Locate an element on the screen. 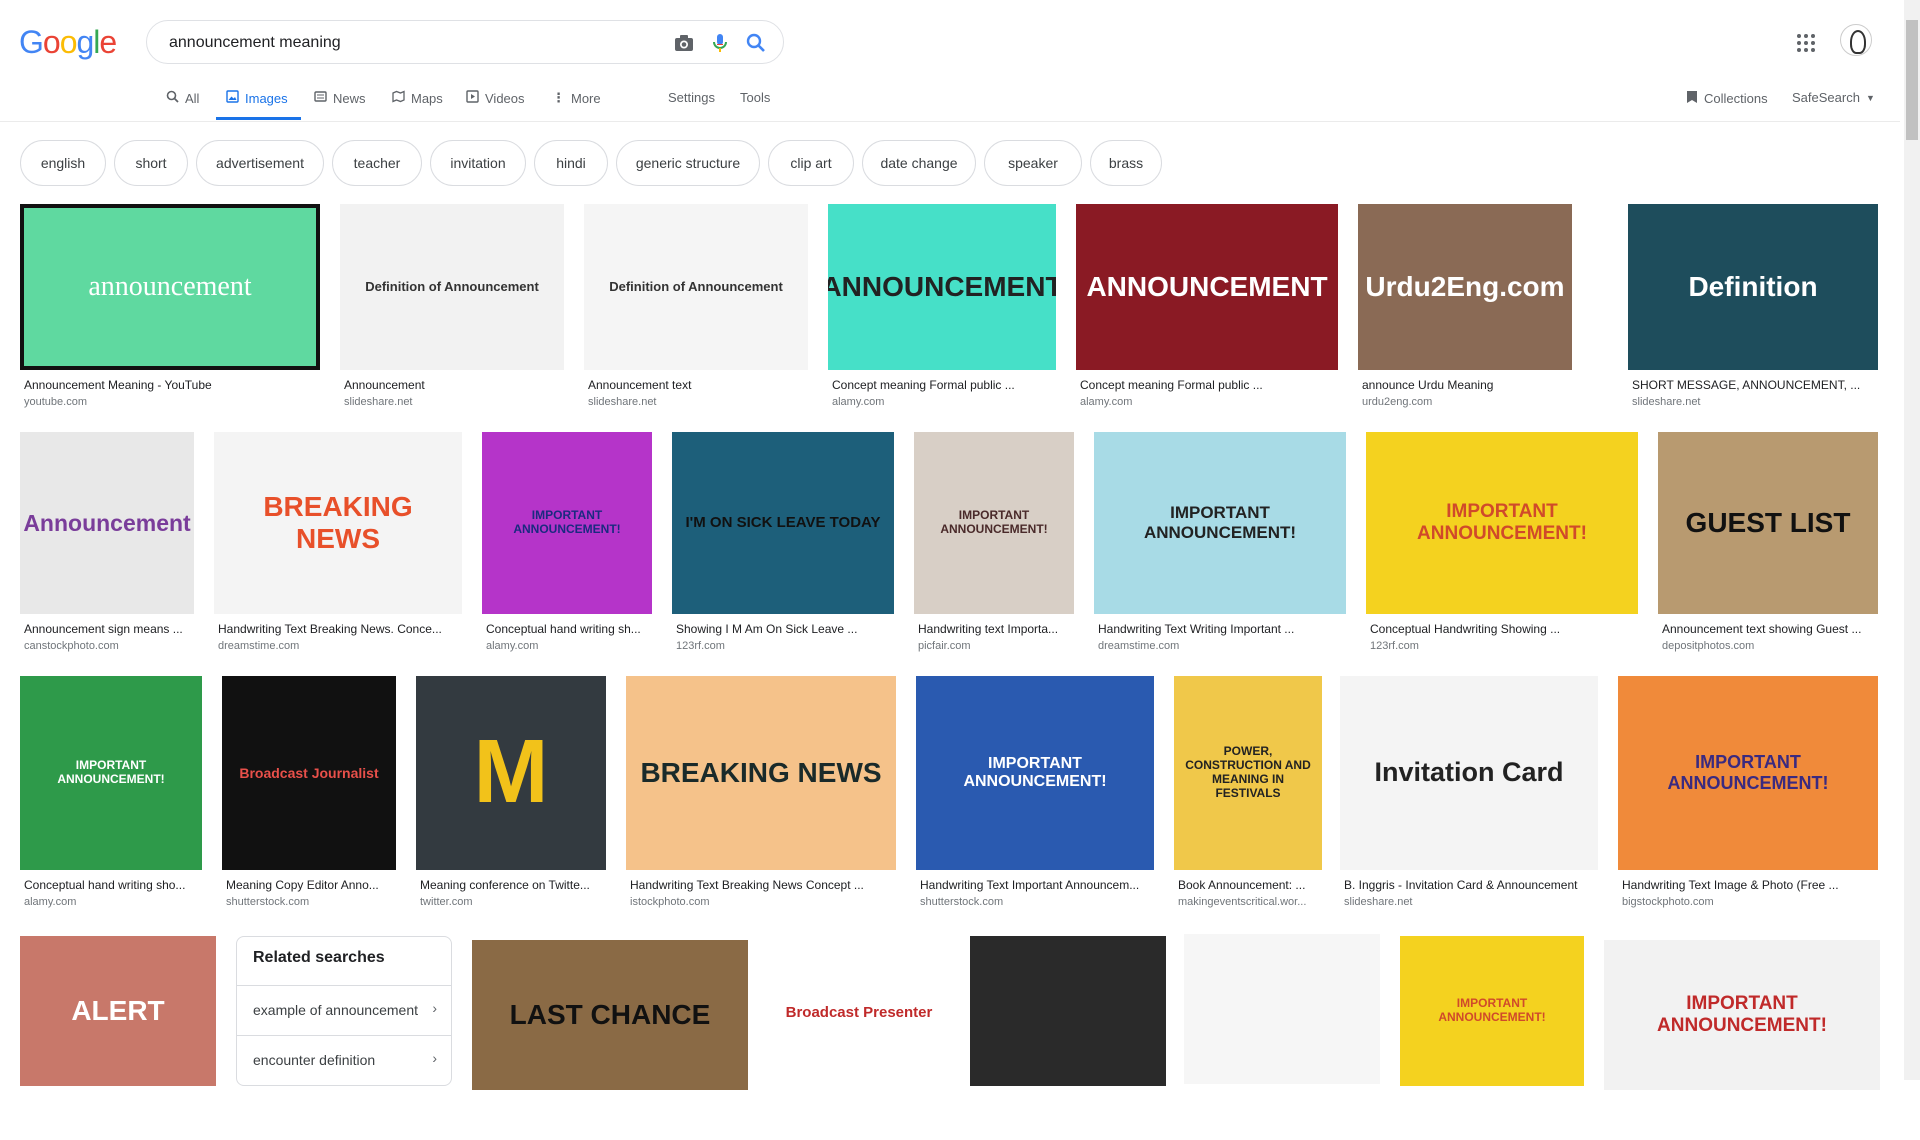 This screenshot has width=1920, height=1140. result-thumbnail: Definition is located at coordinates (1753, 287).